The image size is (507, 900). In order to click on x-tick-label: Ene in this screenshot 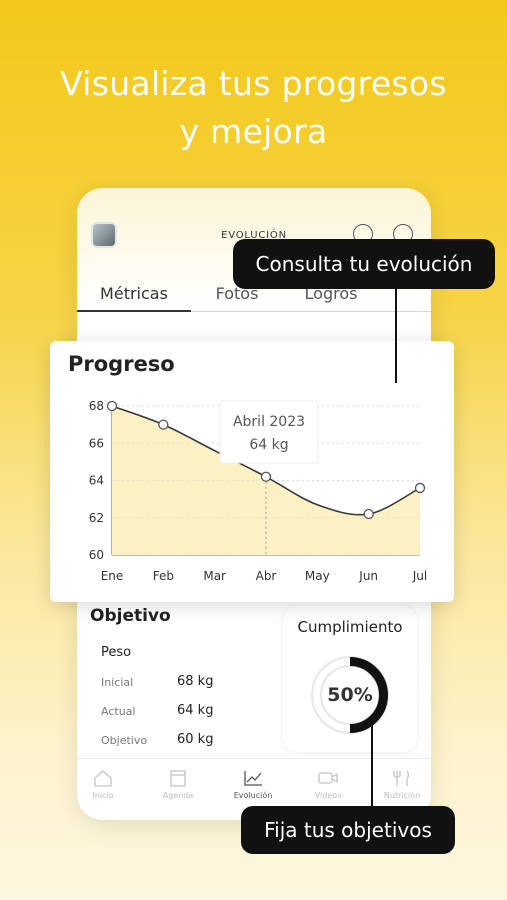, I will do `click(112, 576)`.